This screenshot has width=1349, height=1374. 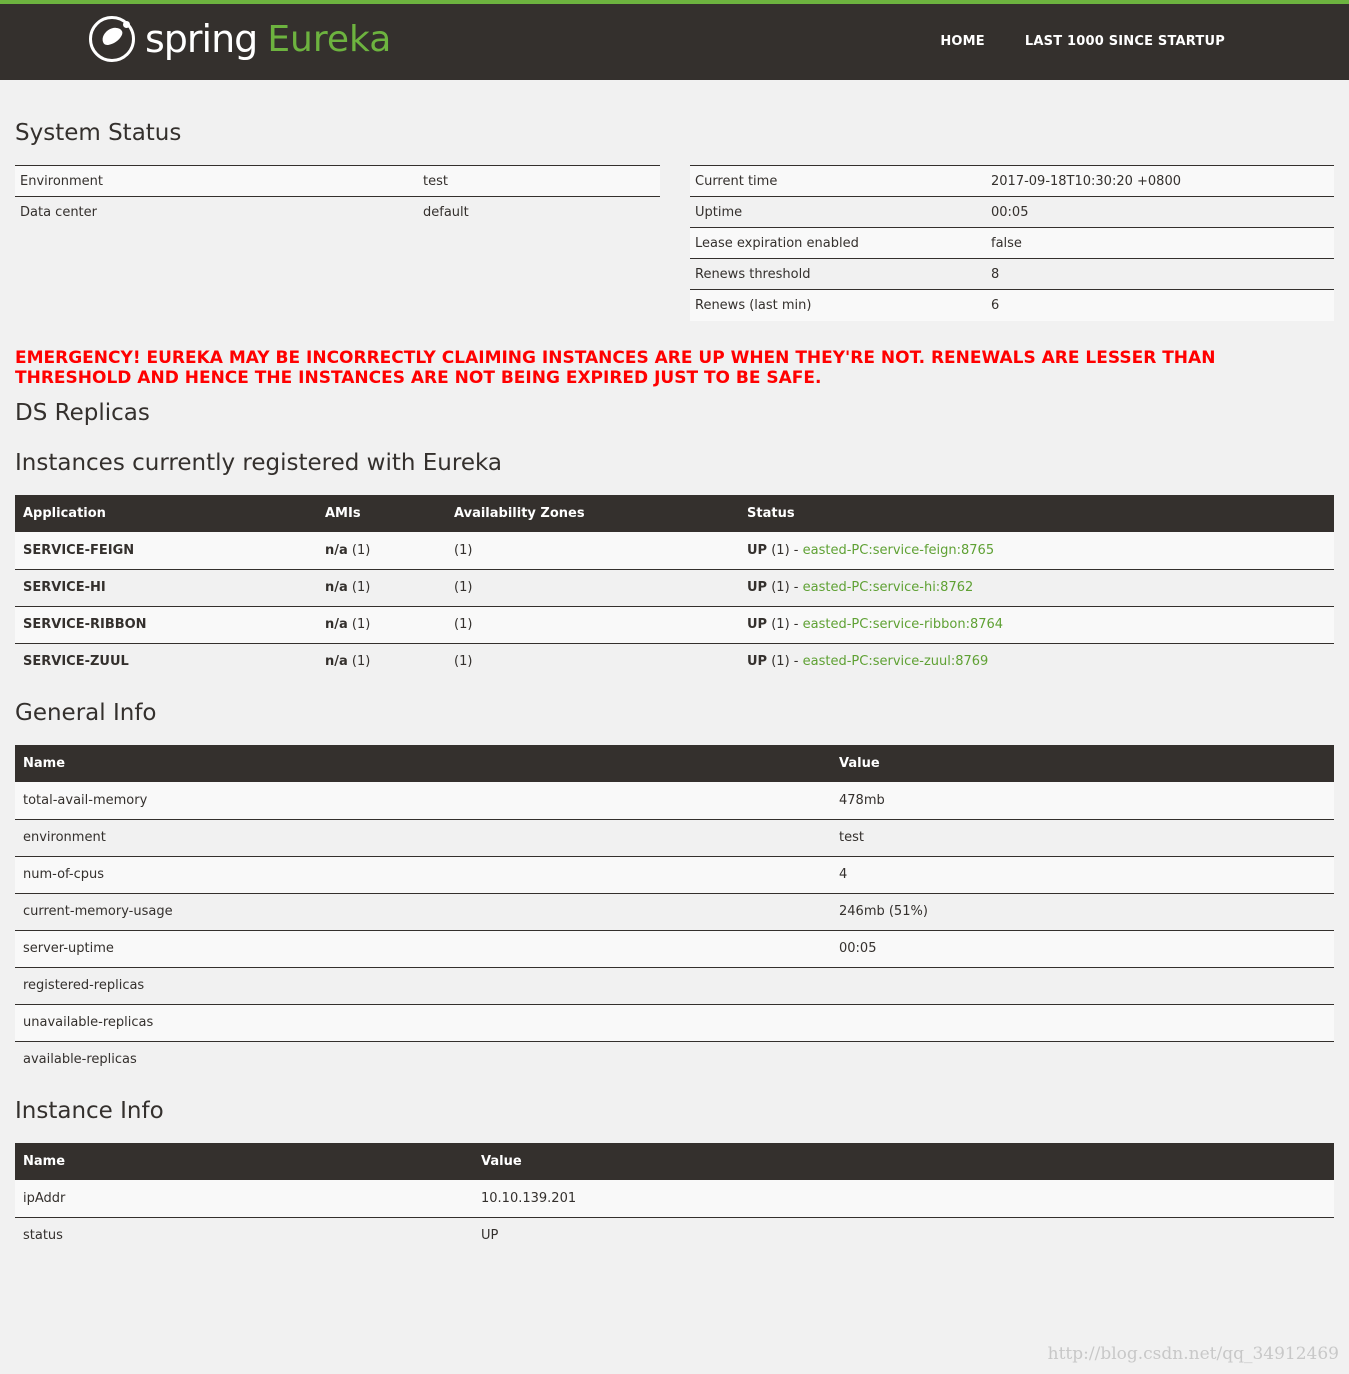 What do you see at coordinates (1125, 41) in the screenshot?
I see `nav-last1000-link: LAST 1000 SINCE STARTUP` at bounding box center [1125, 41].